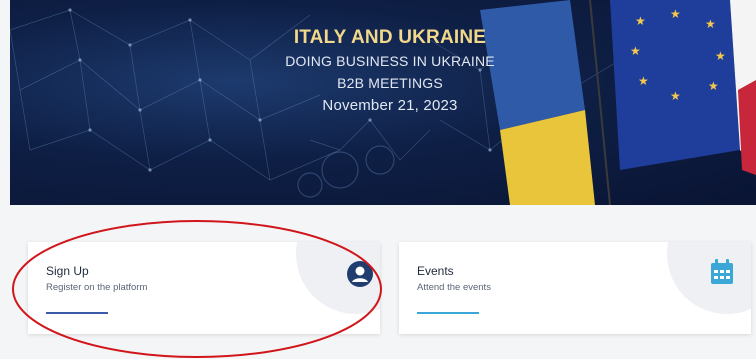  I want to click on hero-date: November 21, 2023, so click(390, 105).